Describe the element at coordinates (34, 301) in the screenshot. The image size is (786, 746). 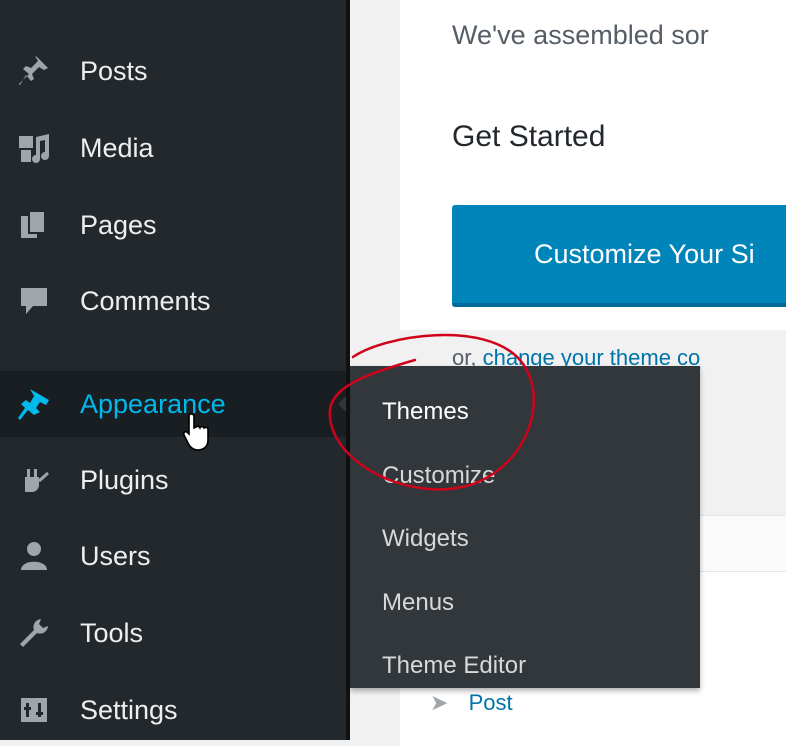
I see `comment-icon` at that location.